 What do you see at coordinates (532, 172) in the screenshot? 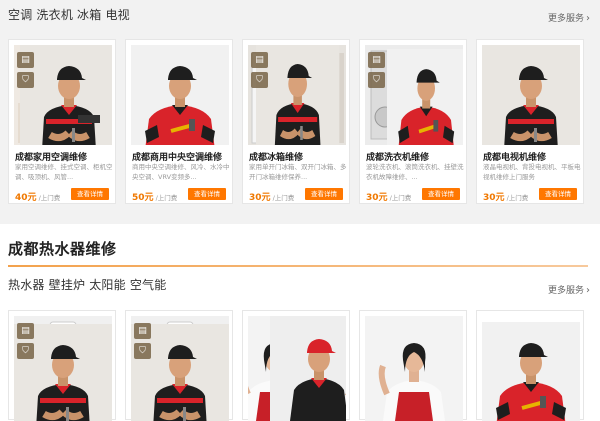
I see `card-description: 液晶电视机、背投电视机、平板电视机维修上门服务` at bounding box center [532, 172].